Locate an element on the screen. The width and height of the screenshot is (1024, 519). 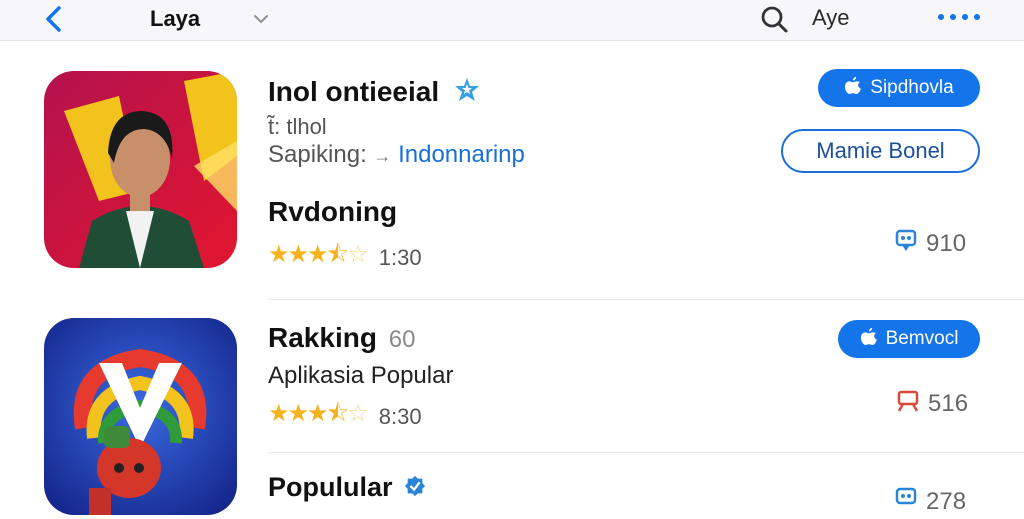
app-name-text: Populular is located at coordinates (330, 487).